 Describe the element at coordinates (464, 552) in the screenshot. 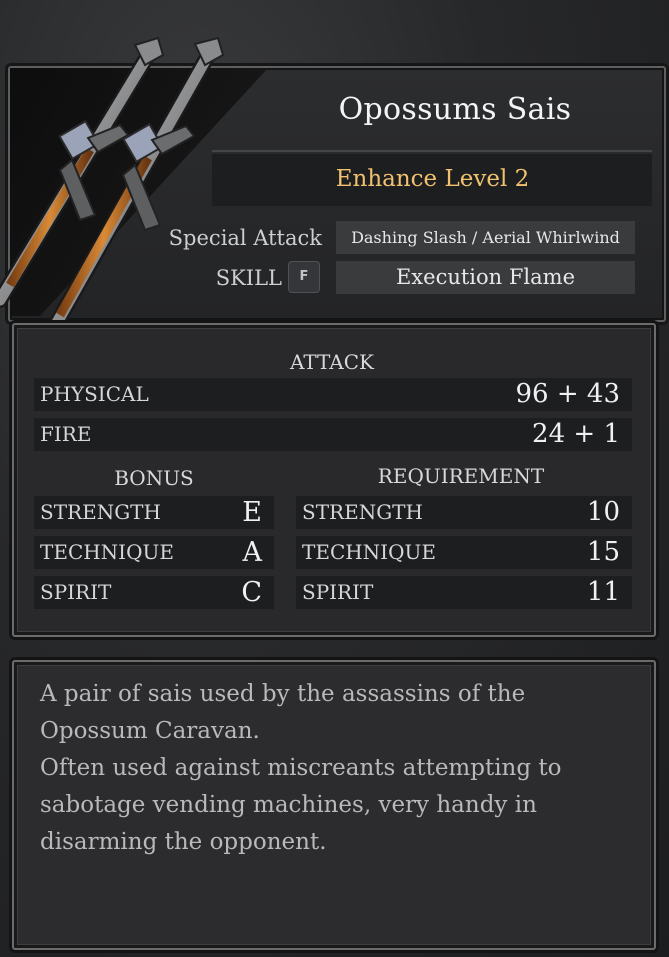

I see `requirement-row-technique: TECHNIQUE 15` at that location.